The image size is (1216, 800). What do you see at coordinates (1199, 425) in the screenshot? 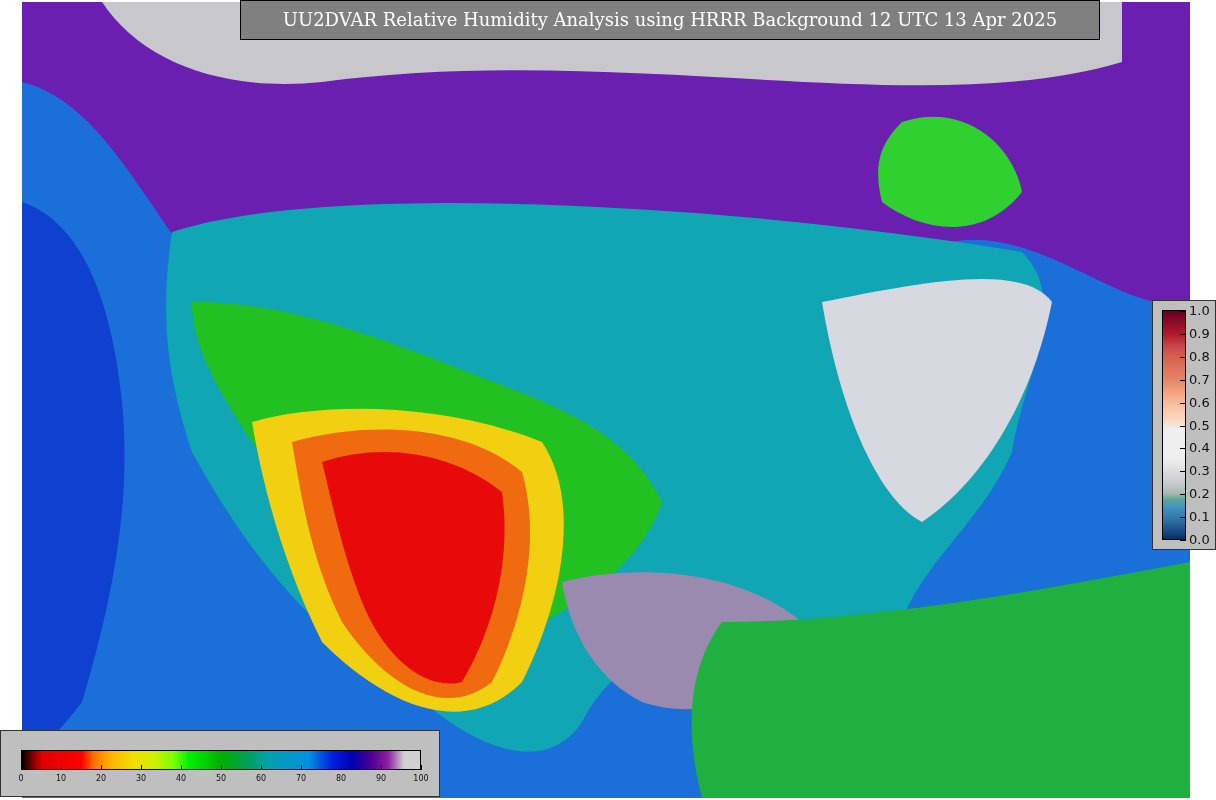
I see `tick-label: 0.5` at bounding box center [1199, 425].